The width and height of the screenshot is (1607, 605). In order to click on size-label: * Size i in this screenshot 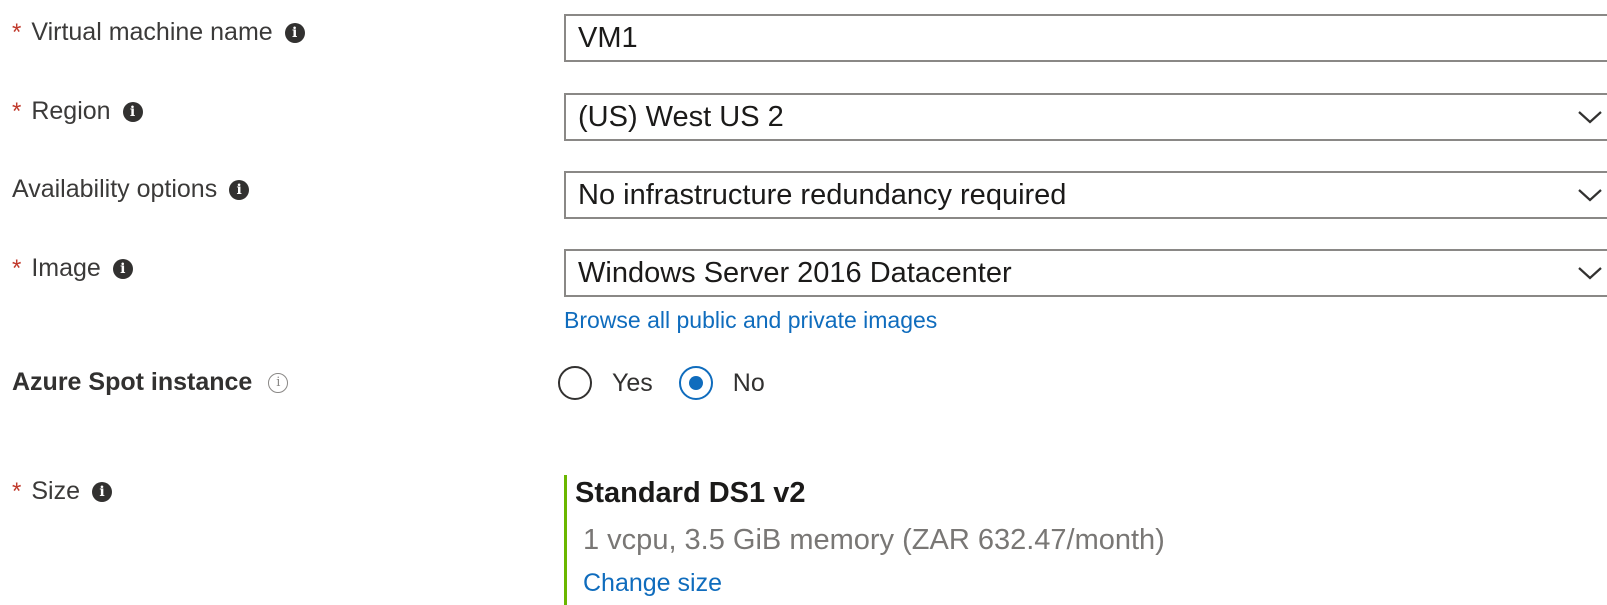, I will do `click(62, 491)`.